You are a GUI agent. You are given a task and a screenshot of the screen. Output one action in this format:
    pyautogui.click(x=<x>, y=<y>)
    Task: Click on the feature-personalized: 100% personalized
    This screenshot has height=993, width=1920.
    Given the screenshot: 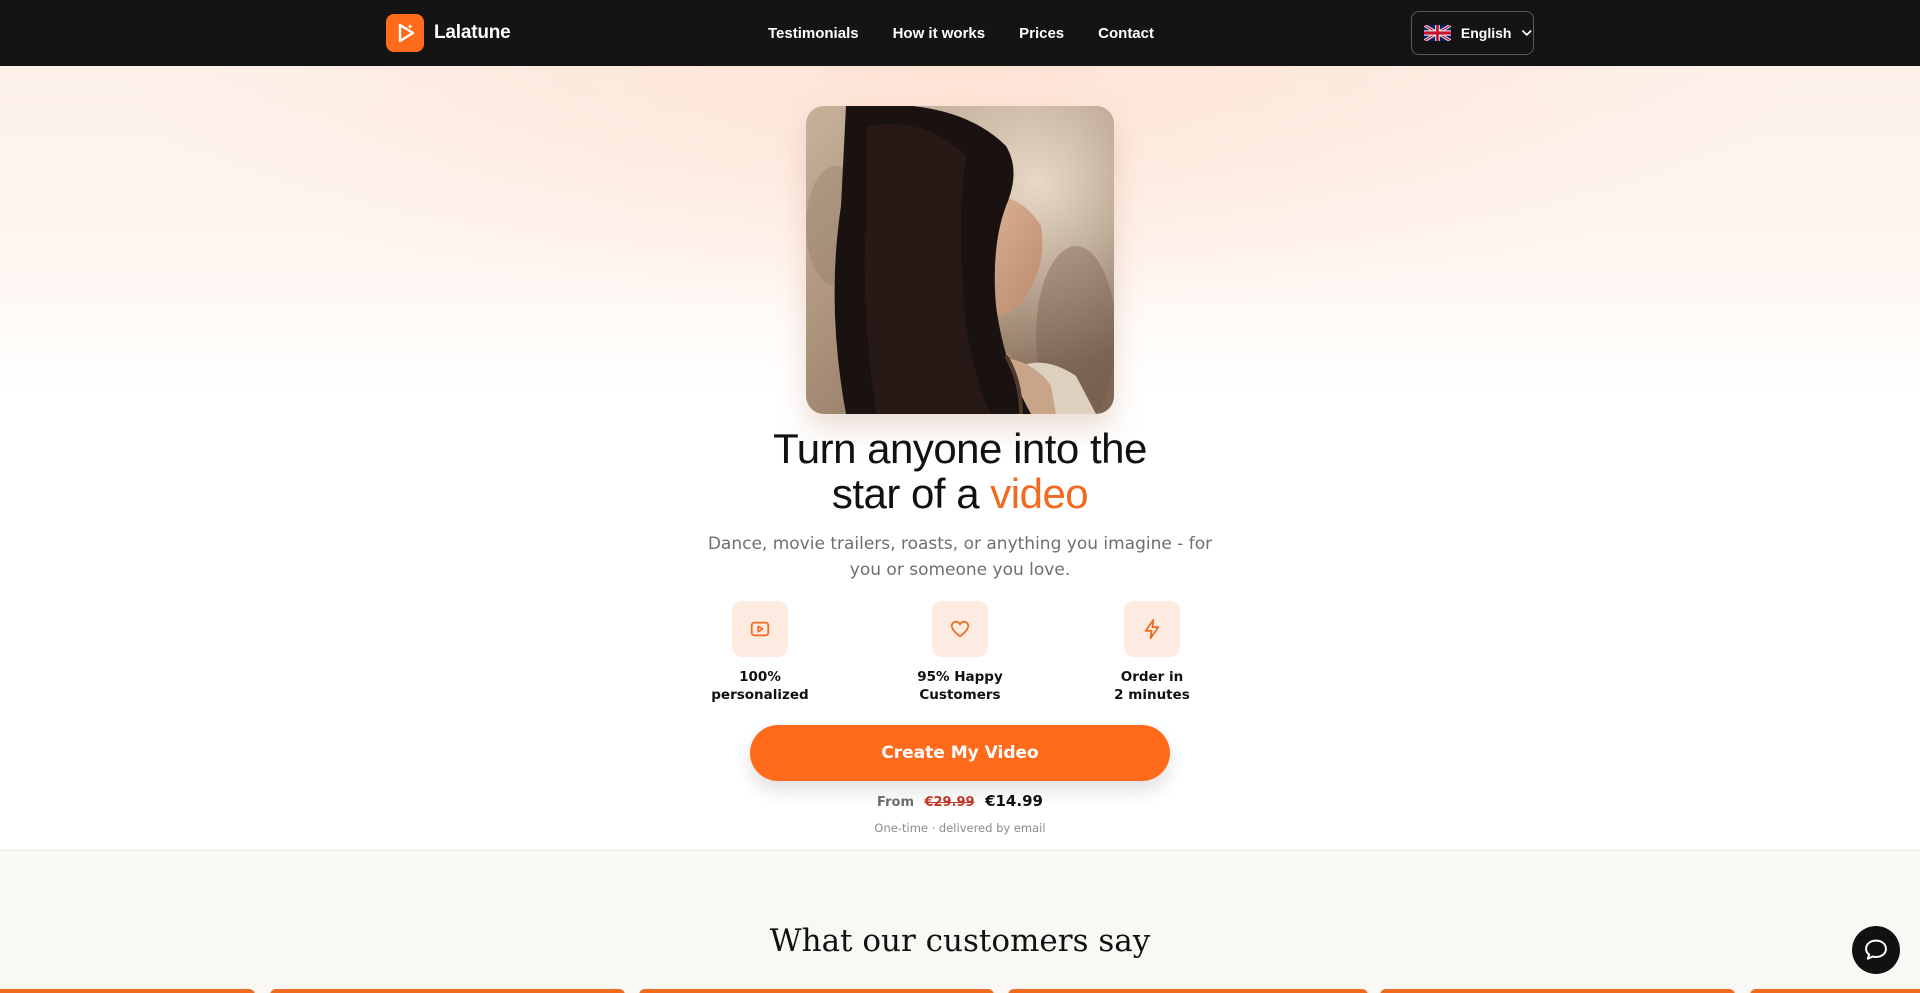 What is the action you would take?
    pyautogui.click(x=760, y=652)
    